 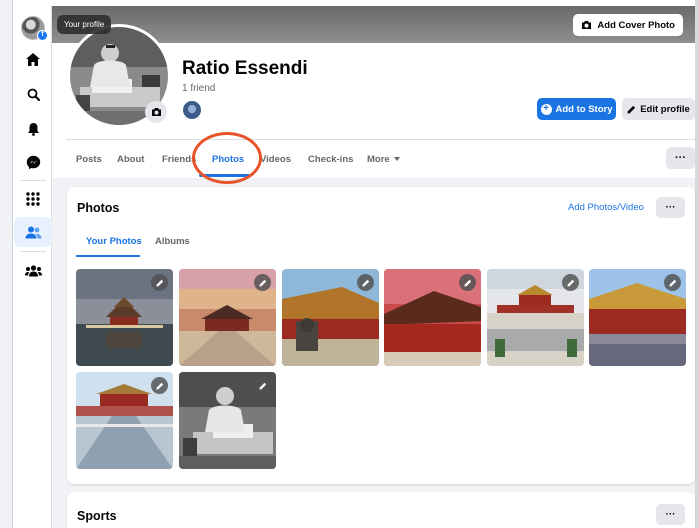 I want to click on tab-photos: Photos, so click(x=228, y=159).